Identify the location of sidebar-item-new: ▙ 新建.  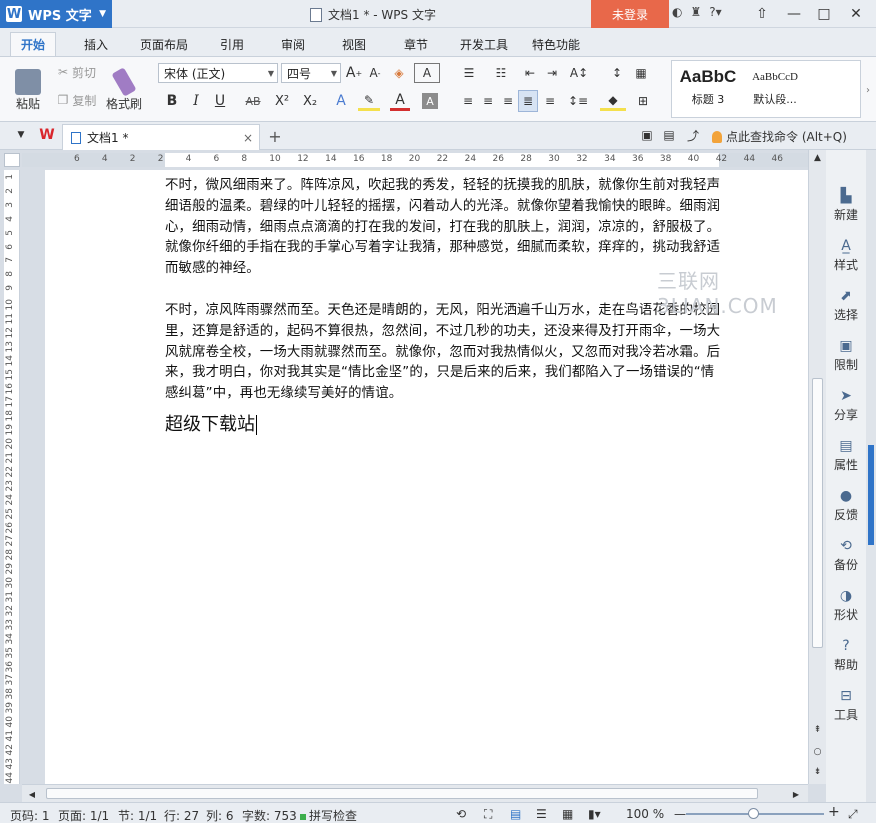
(846, 205).